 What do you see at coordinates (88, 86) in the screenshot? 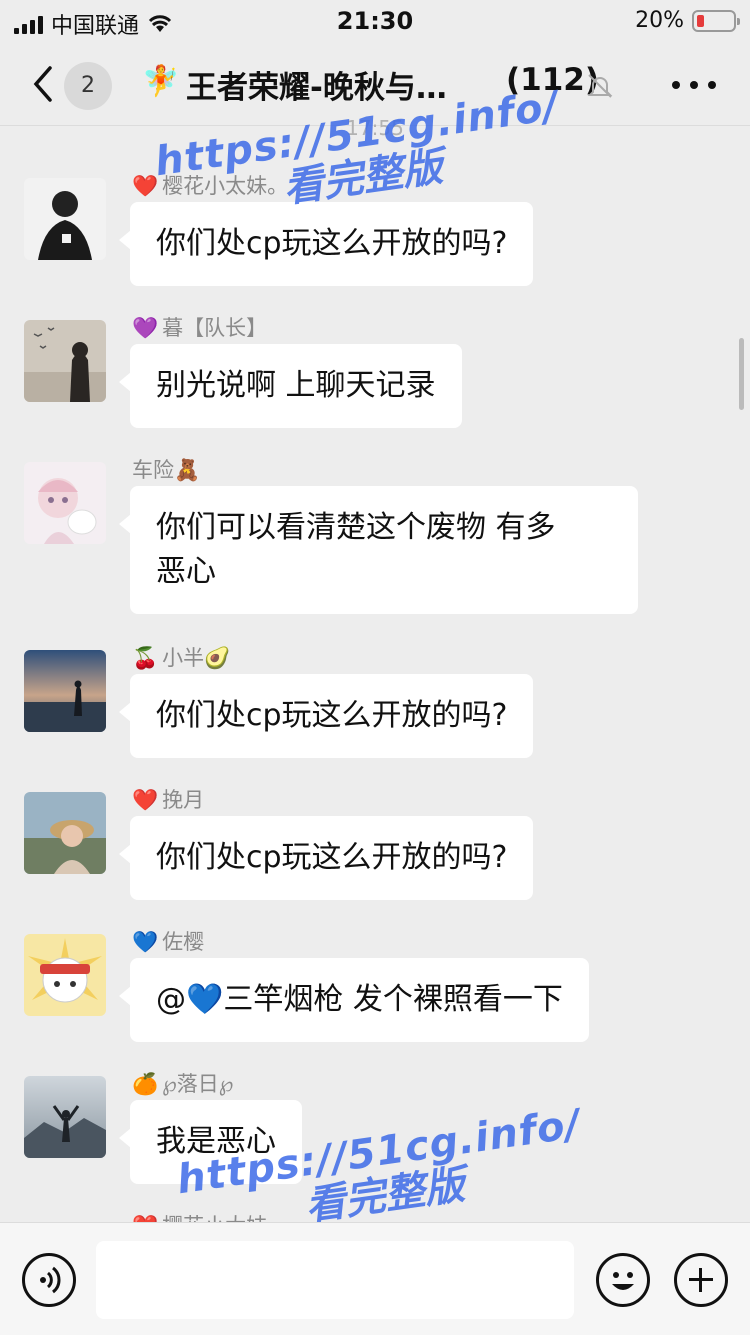
I see `unread-count-badge: 2` at bounding box center [88, 86].